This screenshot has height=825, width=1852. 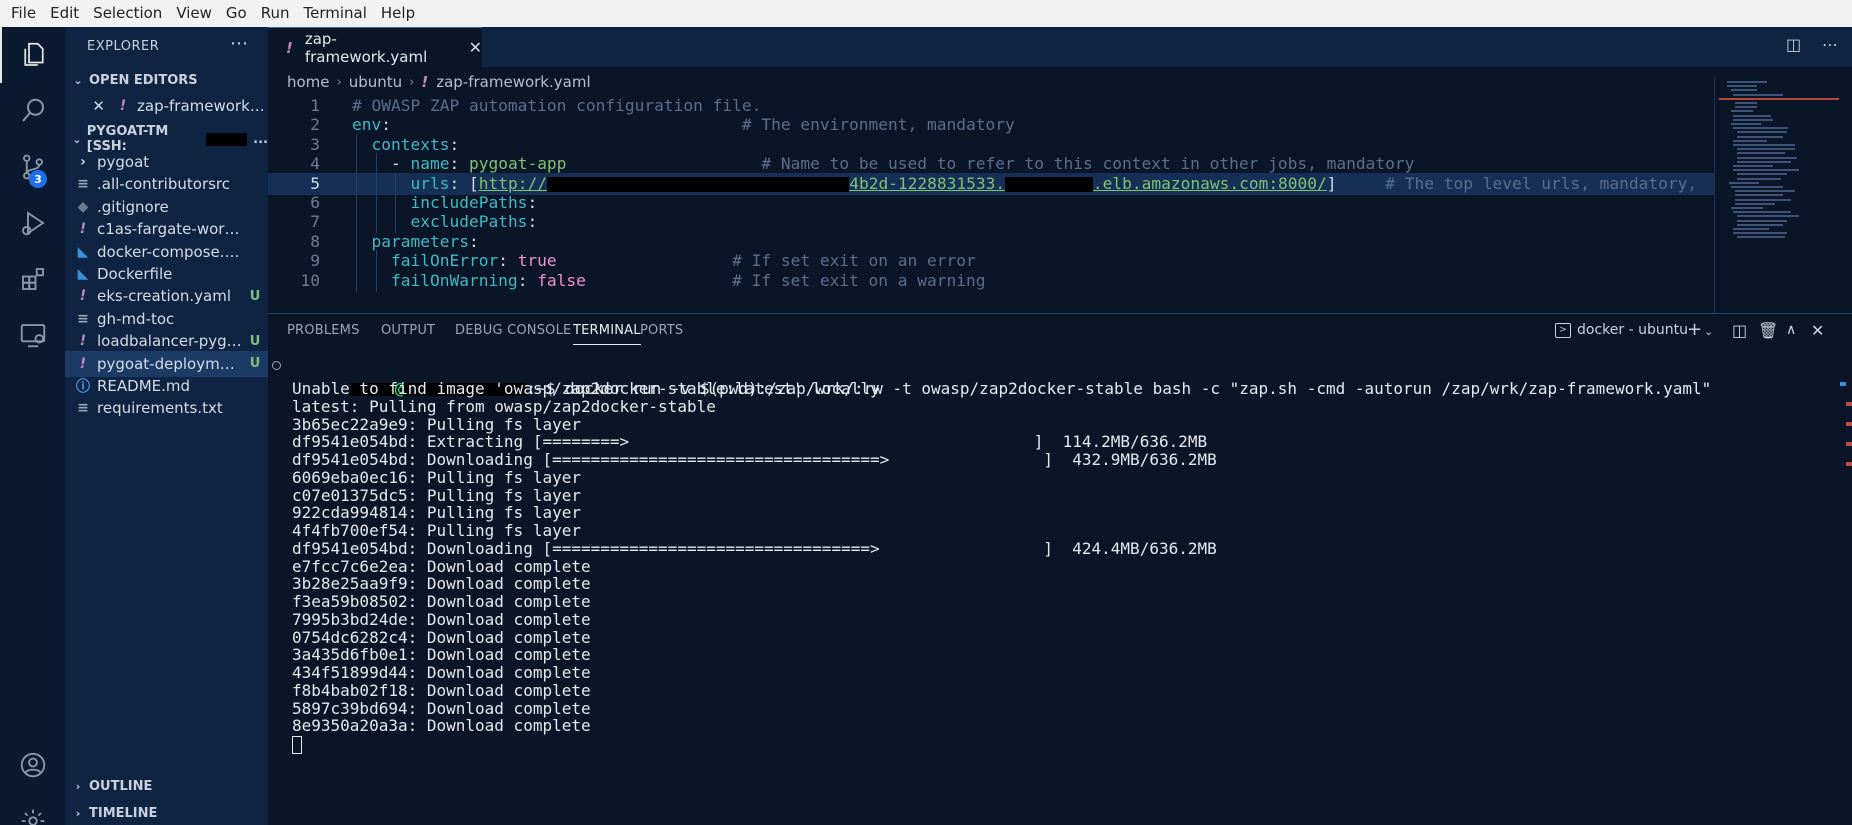 I want to click on breadcrumb-item: zap-framework.yaml, so click(x=513, y=82).